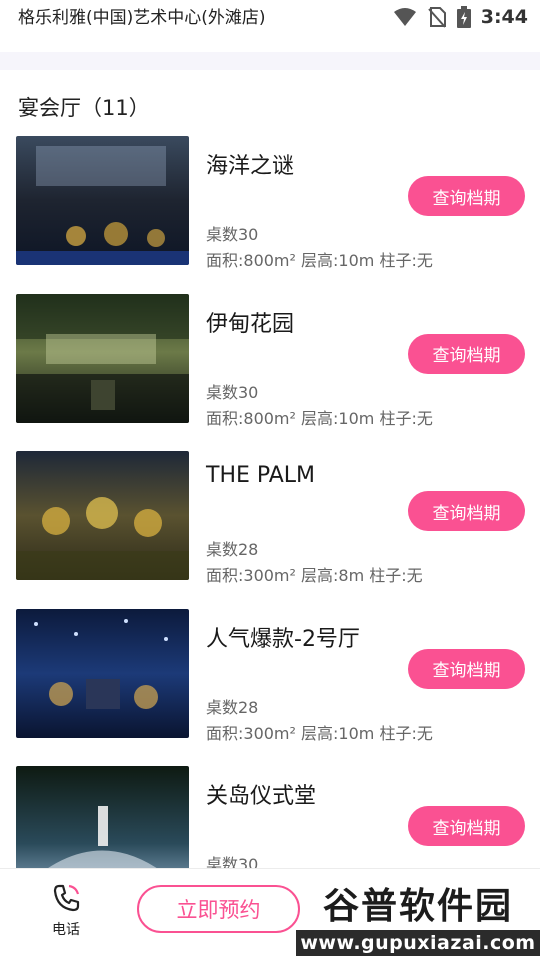  What do you see at coordinates (142, 18) in the screenshot?
I see `app-title: 格乐利雅(中国)艺术中心(外滩店)` at bounding box center [142, 18].